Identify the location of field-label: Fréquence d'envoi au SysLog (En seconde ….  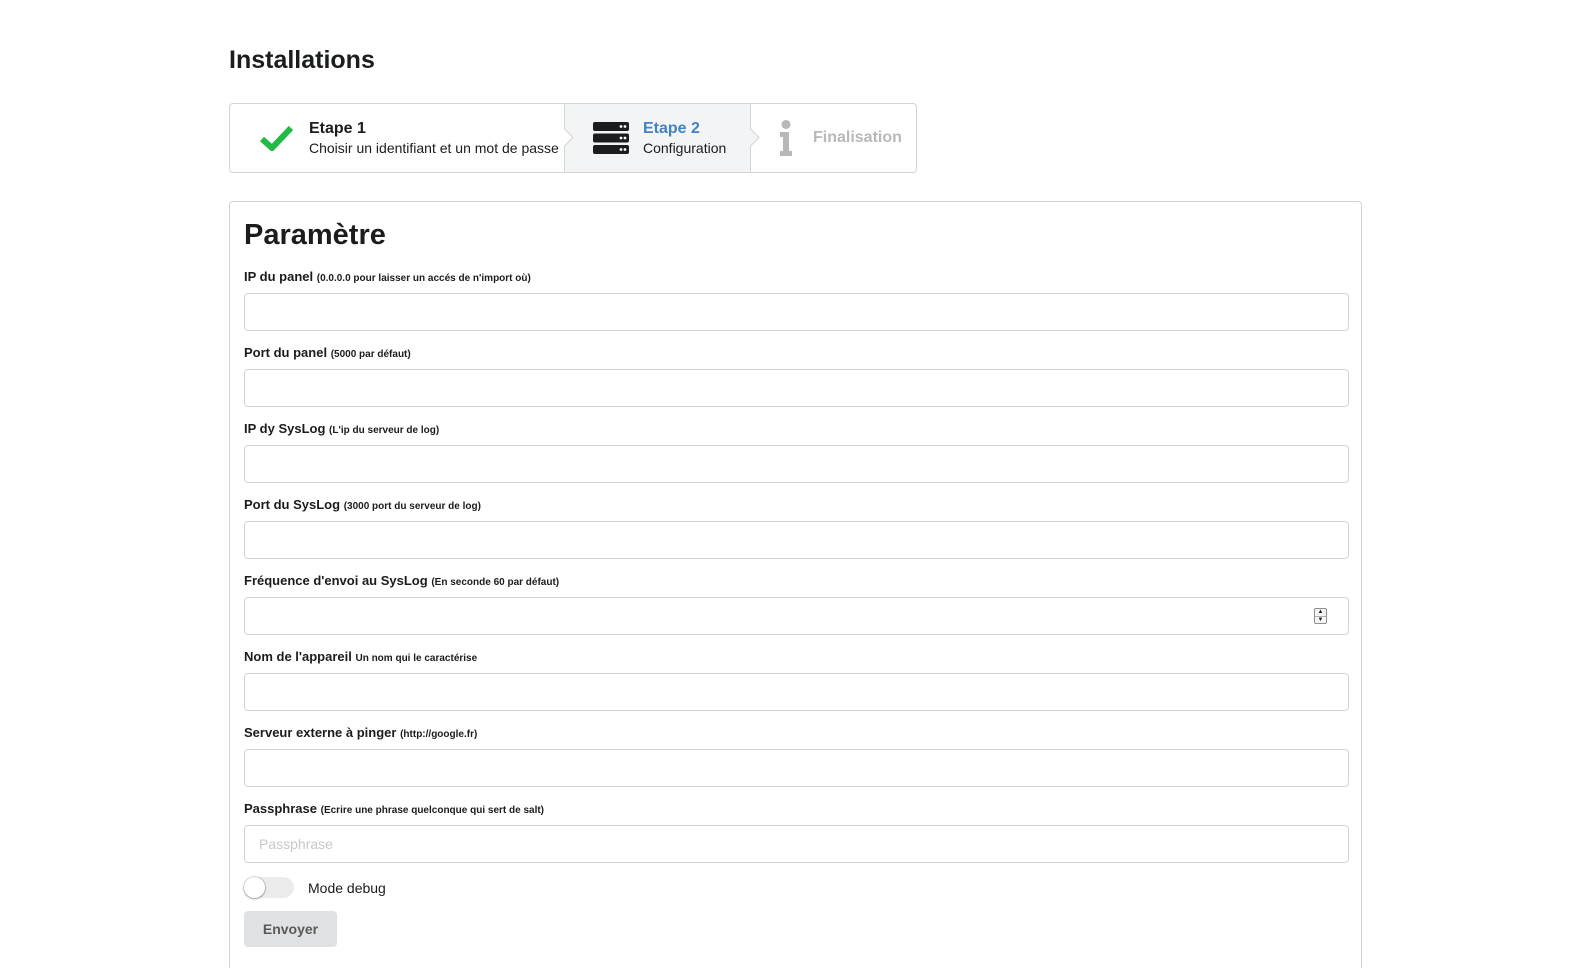
(402, 580).